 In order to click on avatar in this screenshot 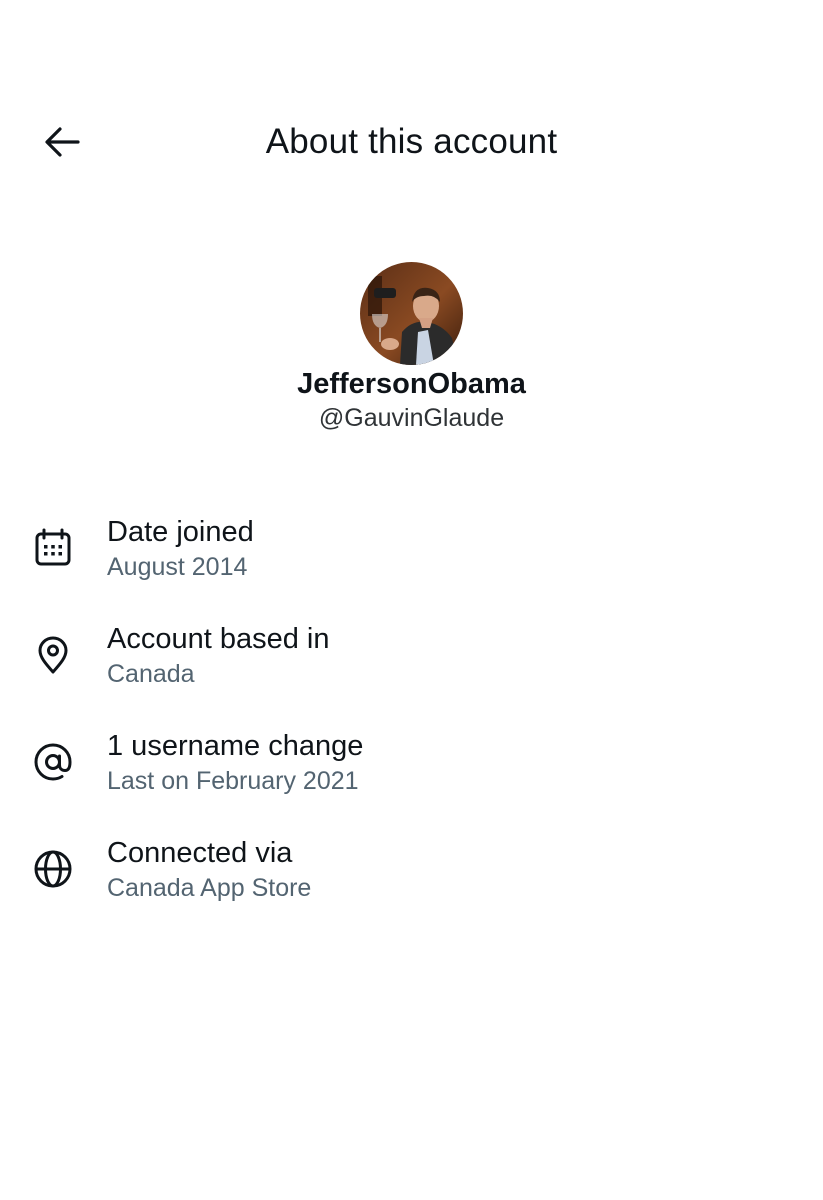, I will do `click(411, 313)`.